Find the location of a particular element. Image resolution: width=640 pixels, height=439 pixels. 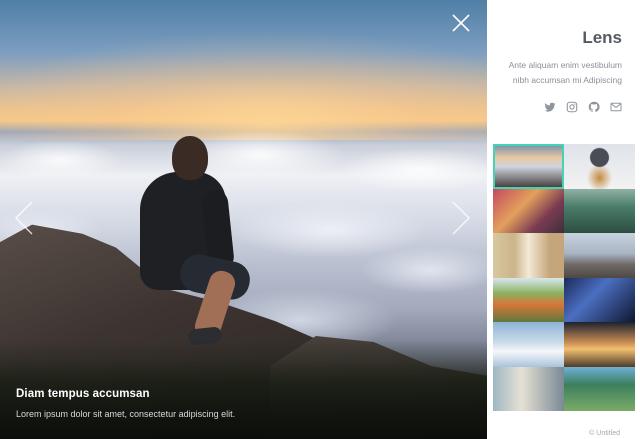

envelope-icon is located at coordinates (616, 107).